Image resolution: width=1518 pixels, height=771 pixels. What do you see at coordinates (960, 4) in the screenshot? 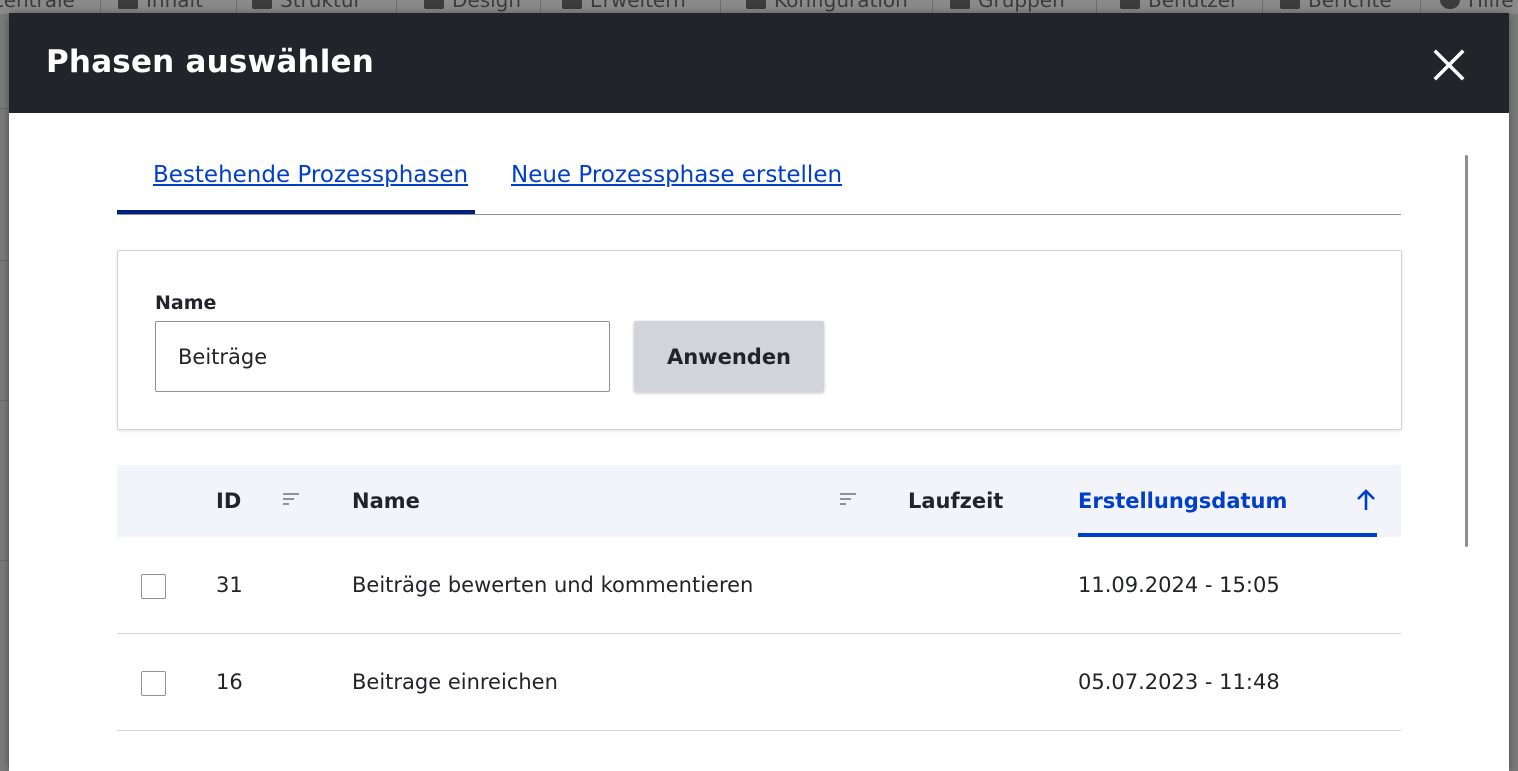
I see `groups-icon` at bounding box center [960, 4].